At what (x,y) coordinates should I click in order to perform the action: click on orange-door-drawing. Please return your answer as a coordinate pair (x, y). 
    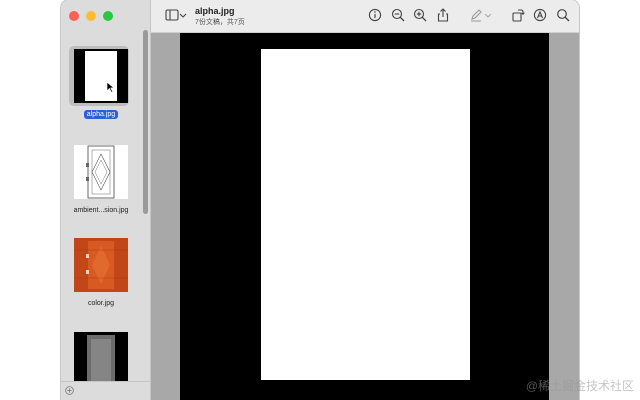
    Looking at the image, I should click on (101, 265).